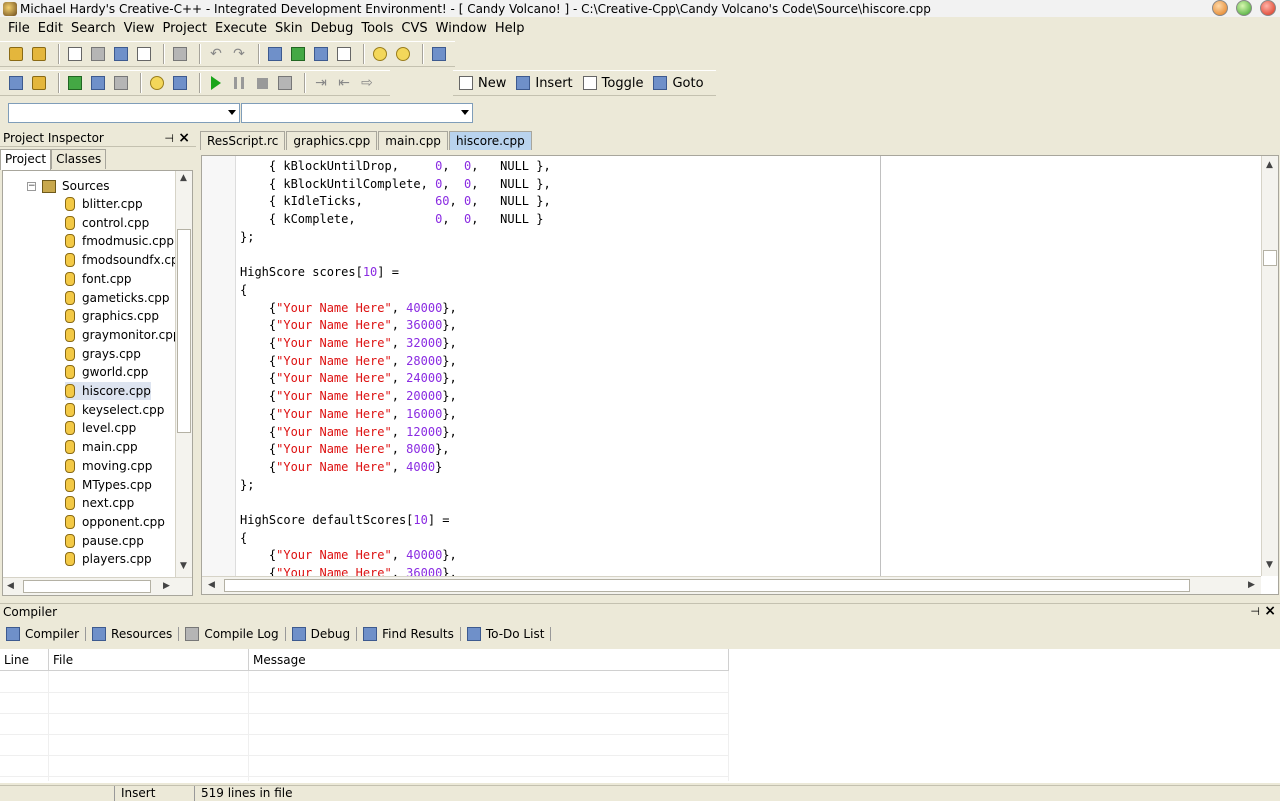 Image resolution: width=1280 pixels, height=801 pixels. Describe the element at coordinates (344, 54) in the screenshot. I see `goto-line-button` at that location.